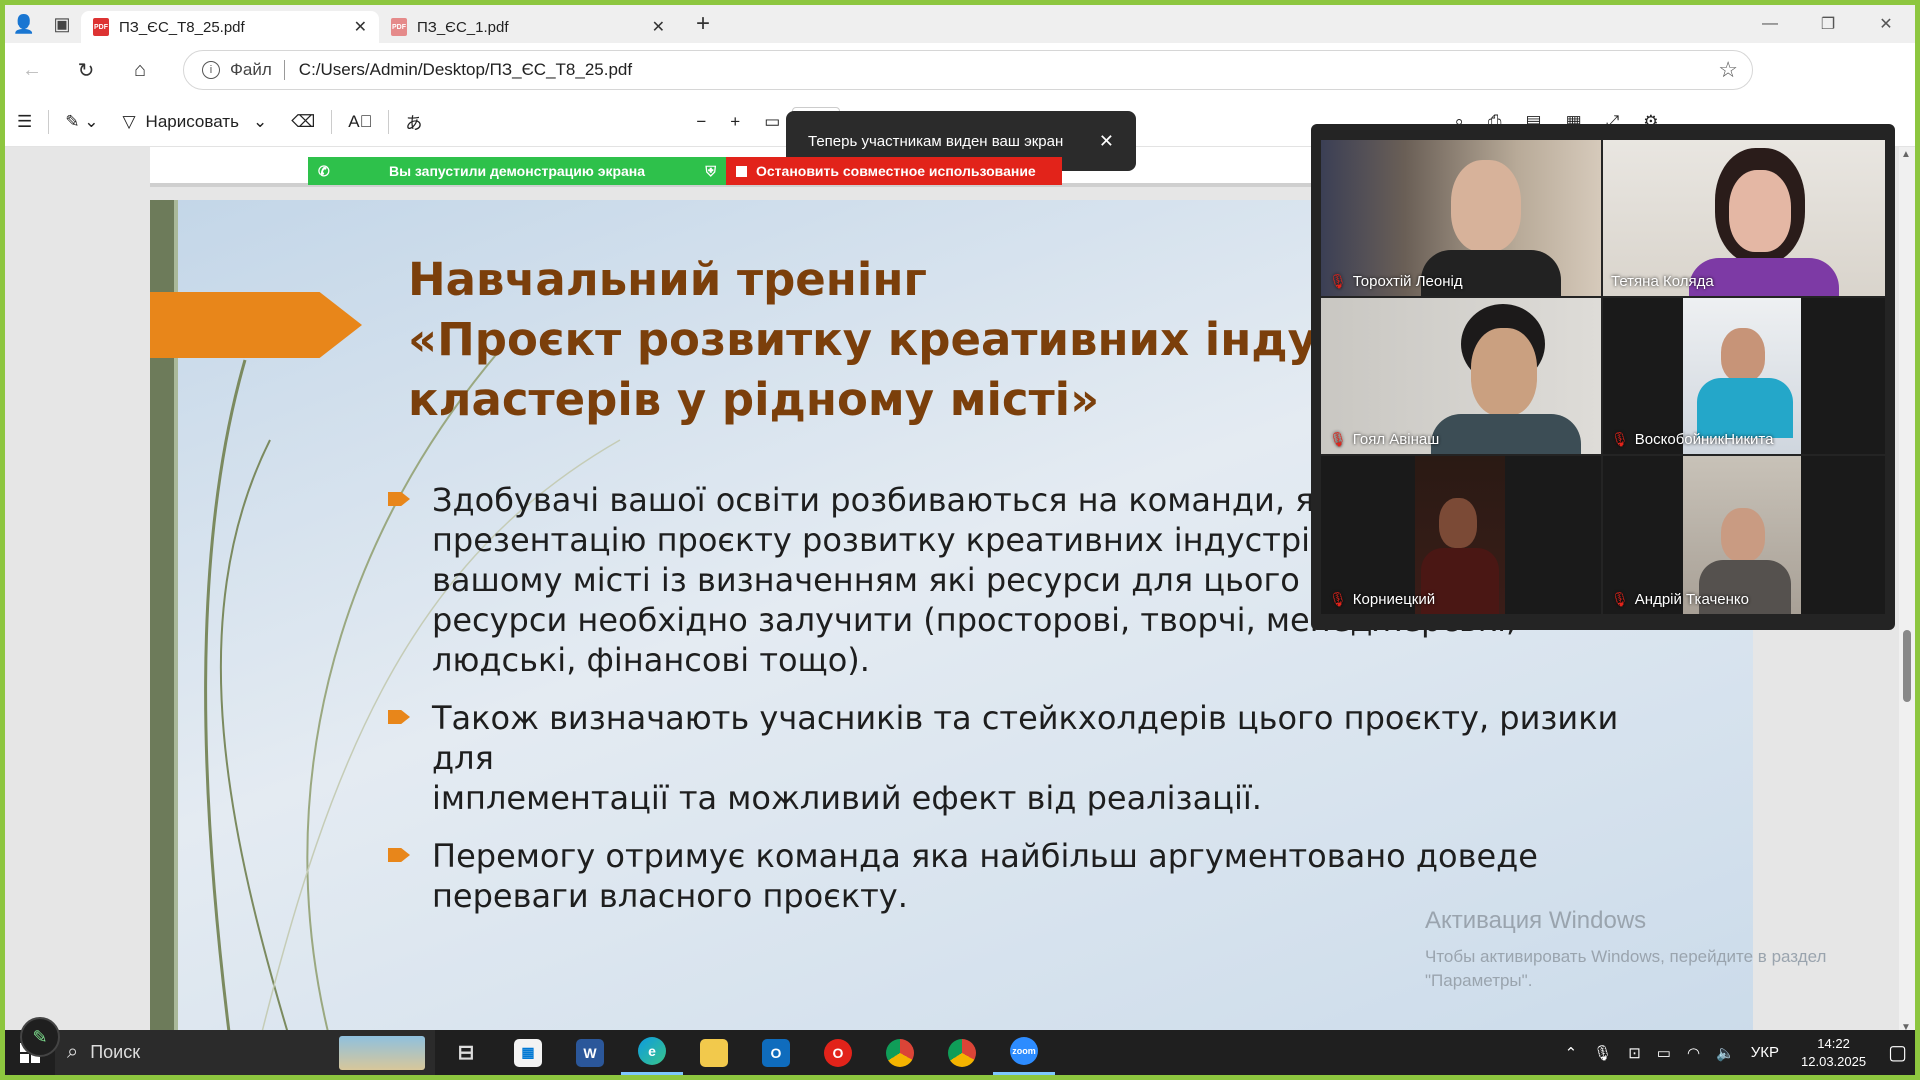 The image size is (1920, 1080). What do you see at coordinates (1384, 439) in the screenshot?
I see `participant-name-label: 🎙 Гоял Авінаш` at bounding box center [1384, 439].